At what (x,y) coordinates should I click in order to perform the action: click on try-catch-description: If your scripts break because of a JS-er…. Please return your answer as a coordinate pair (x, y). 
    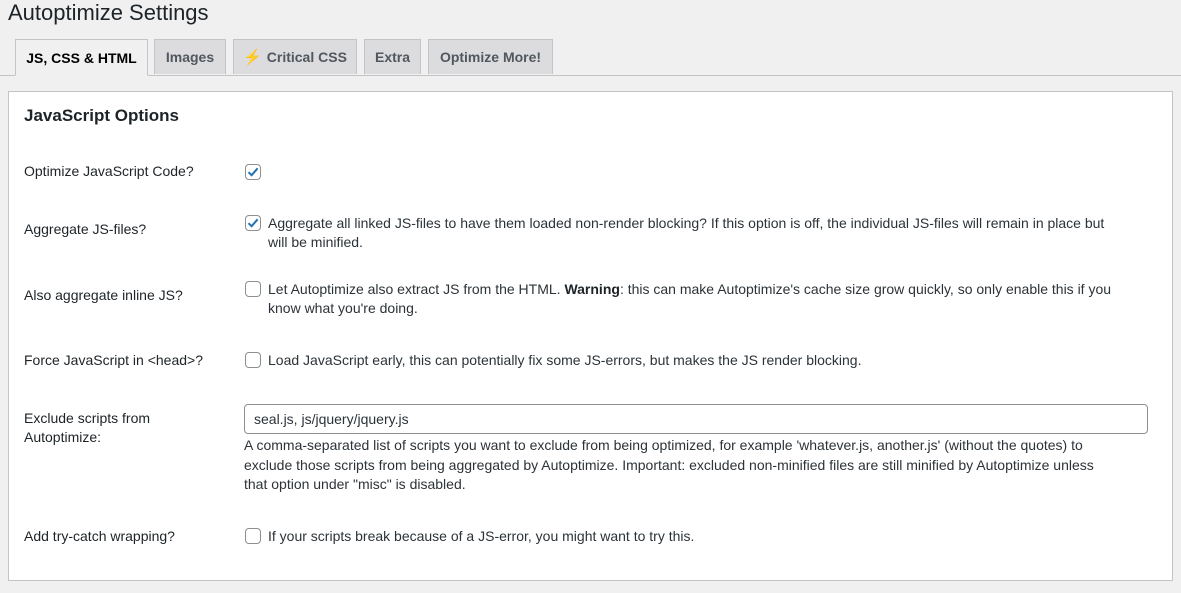
    Looking at the image, I should click on (481, 536).